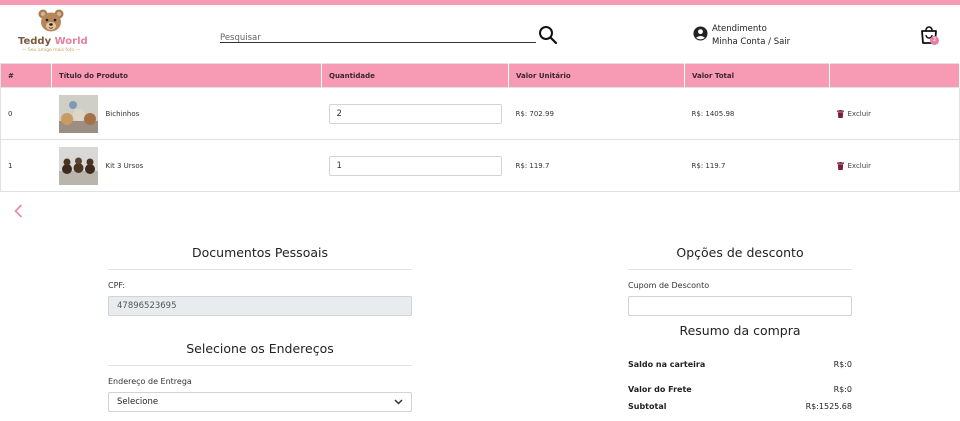 The height and width of the screenshot is (421, 960). Describe the element at coordinates (51, 50) in the screenshot. I see `brand-tagline: — Seu amigo mais fofo —` at that location.